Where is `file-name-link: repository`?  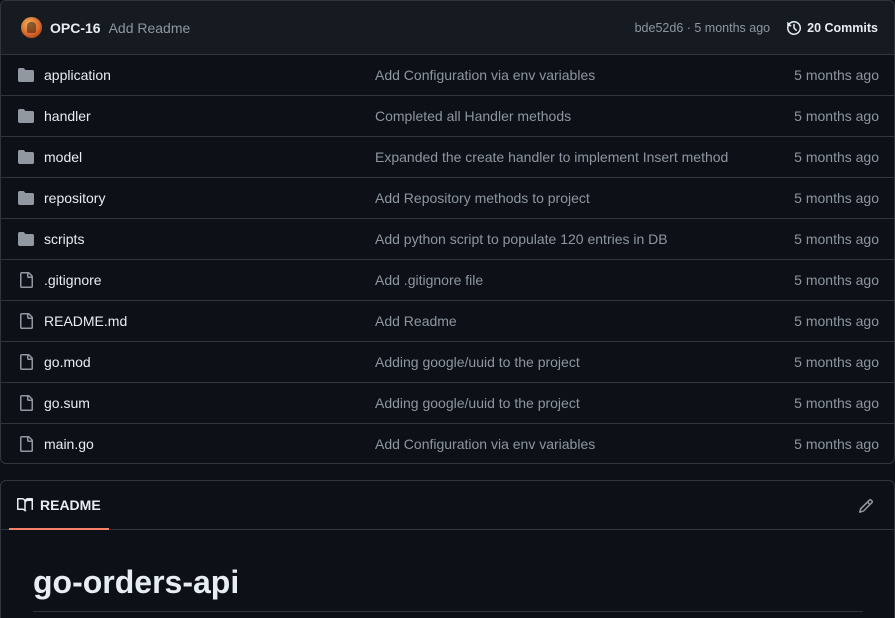 file-name-link: repository is located at coordinates (74, 198).